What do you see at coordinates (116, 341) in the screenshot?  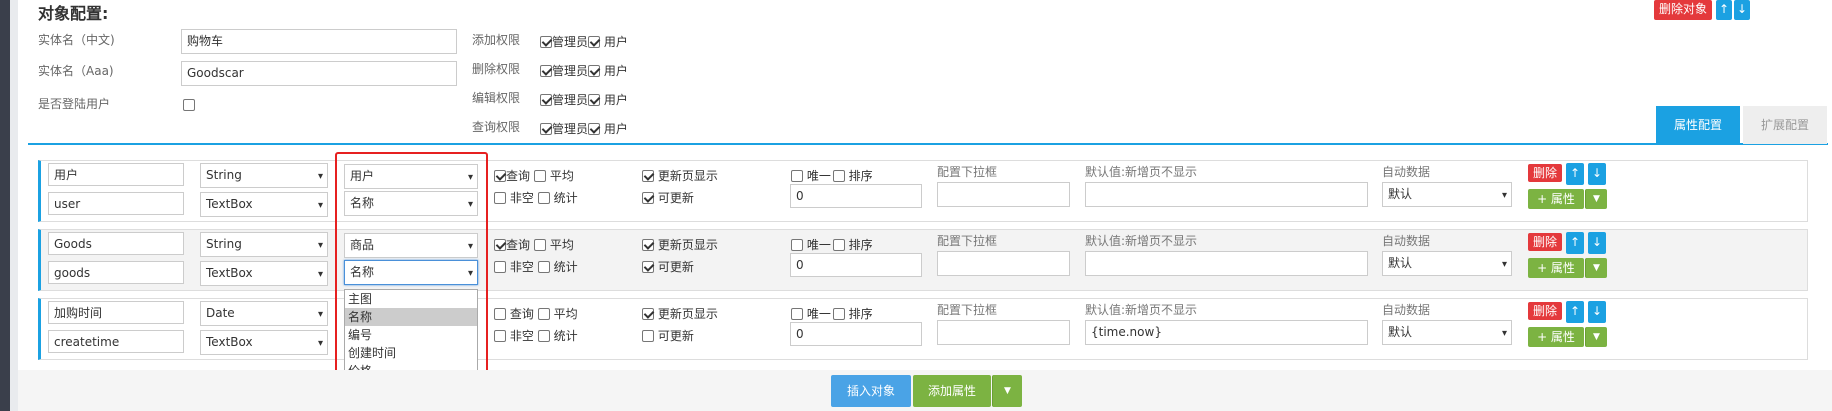 I see `attr-code-input: createtime` at bounding box center [116, 341].